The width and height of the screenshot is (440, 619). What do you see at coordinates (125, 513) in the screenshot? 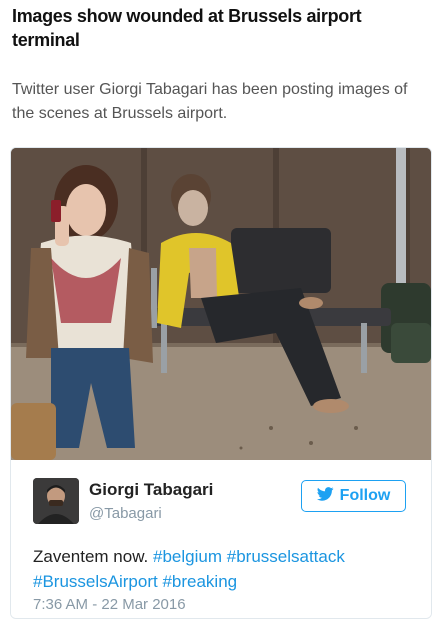
I see `tweet-author-handle: @Tabagari` at bounding box center [125, 513].